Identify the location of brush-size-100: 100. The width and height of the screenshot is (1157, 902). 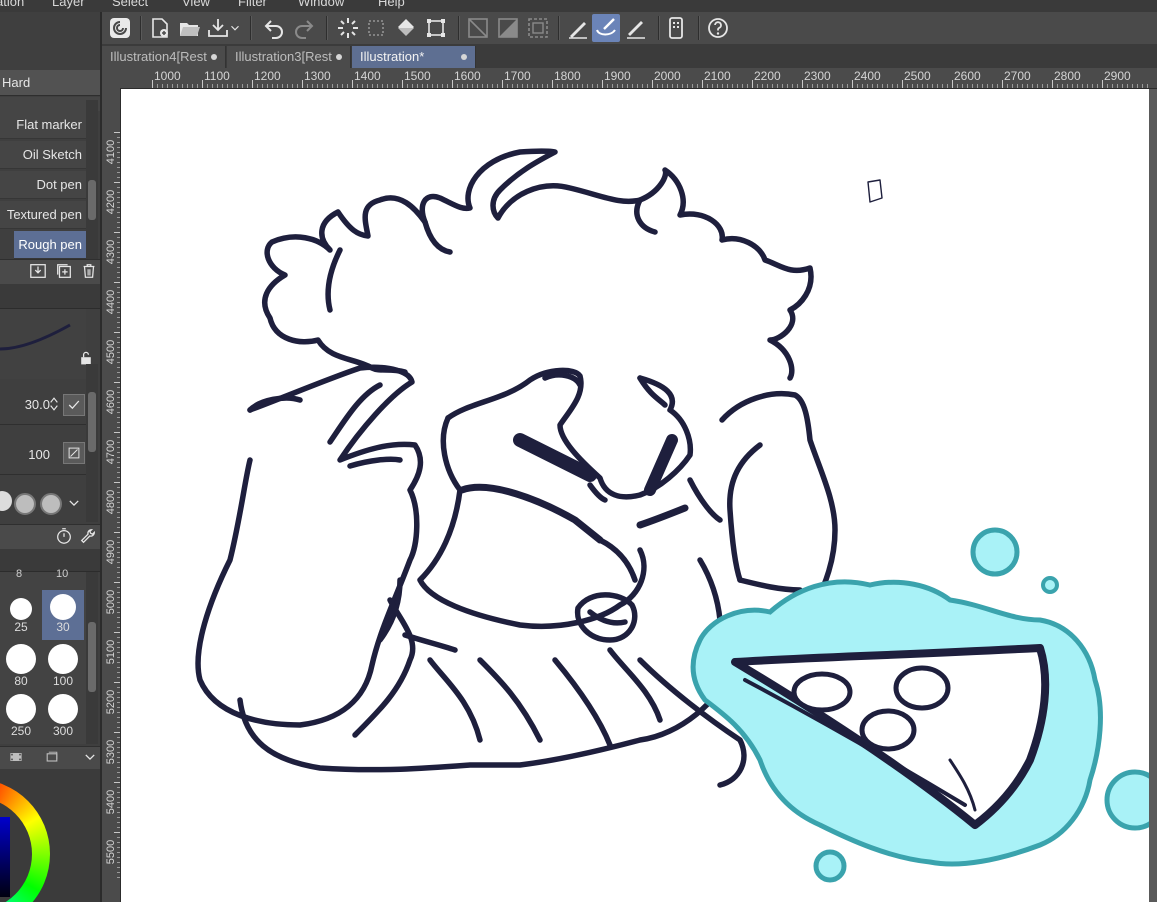
(63, 665).